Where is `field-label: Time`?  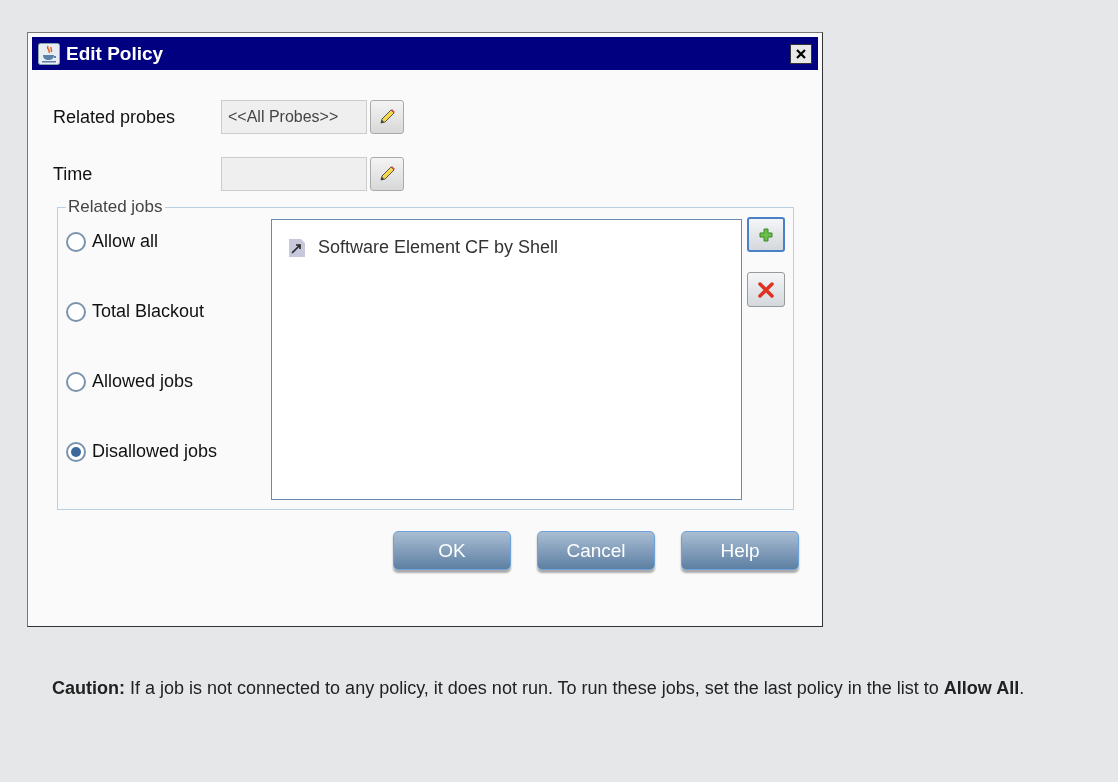
field-label: Time is located at coordinates (73, 174).